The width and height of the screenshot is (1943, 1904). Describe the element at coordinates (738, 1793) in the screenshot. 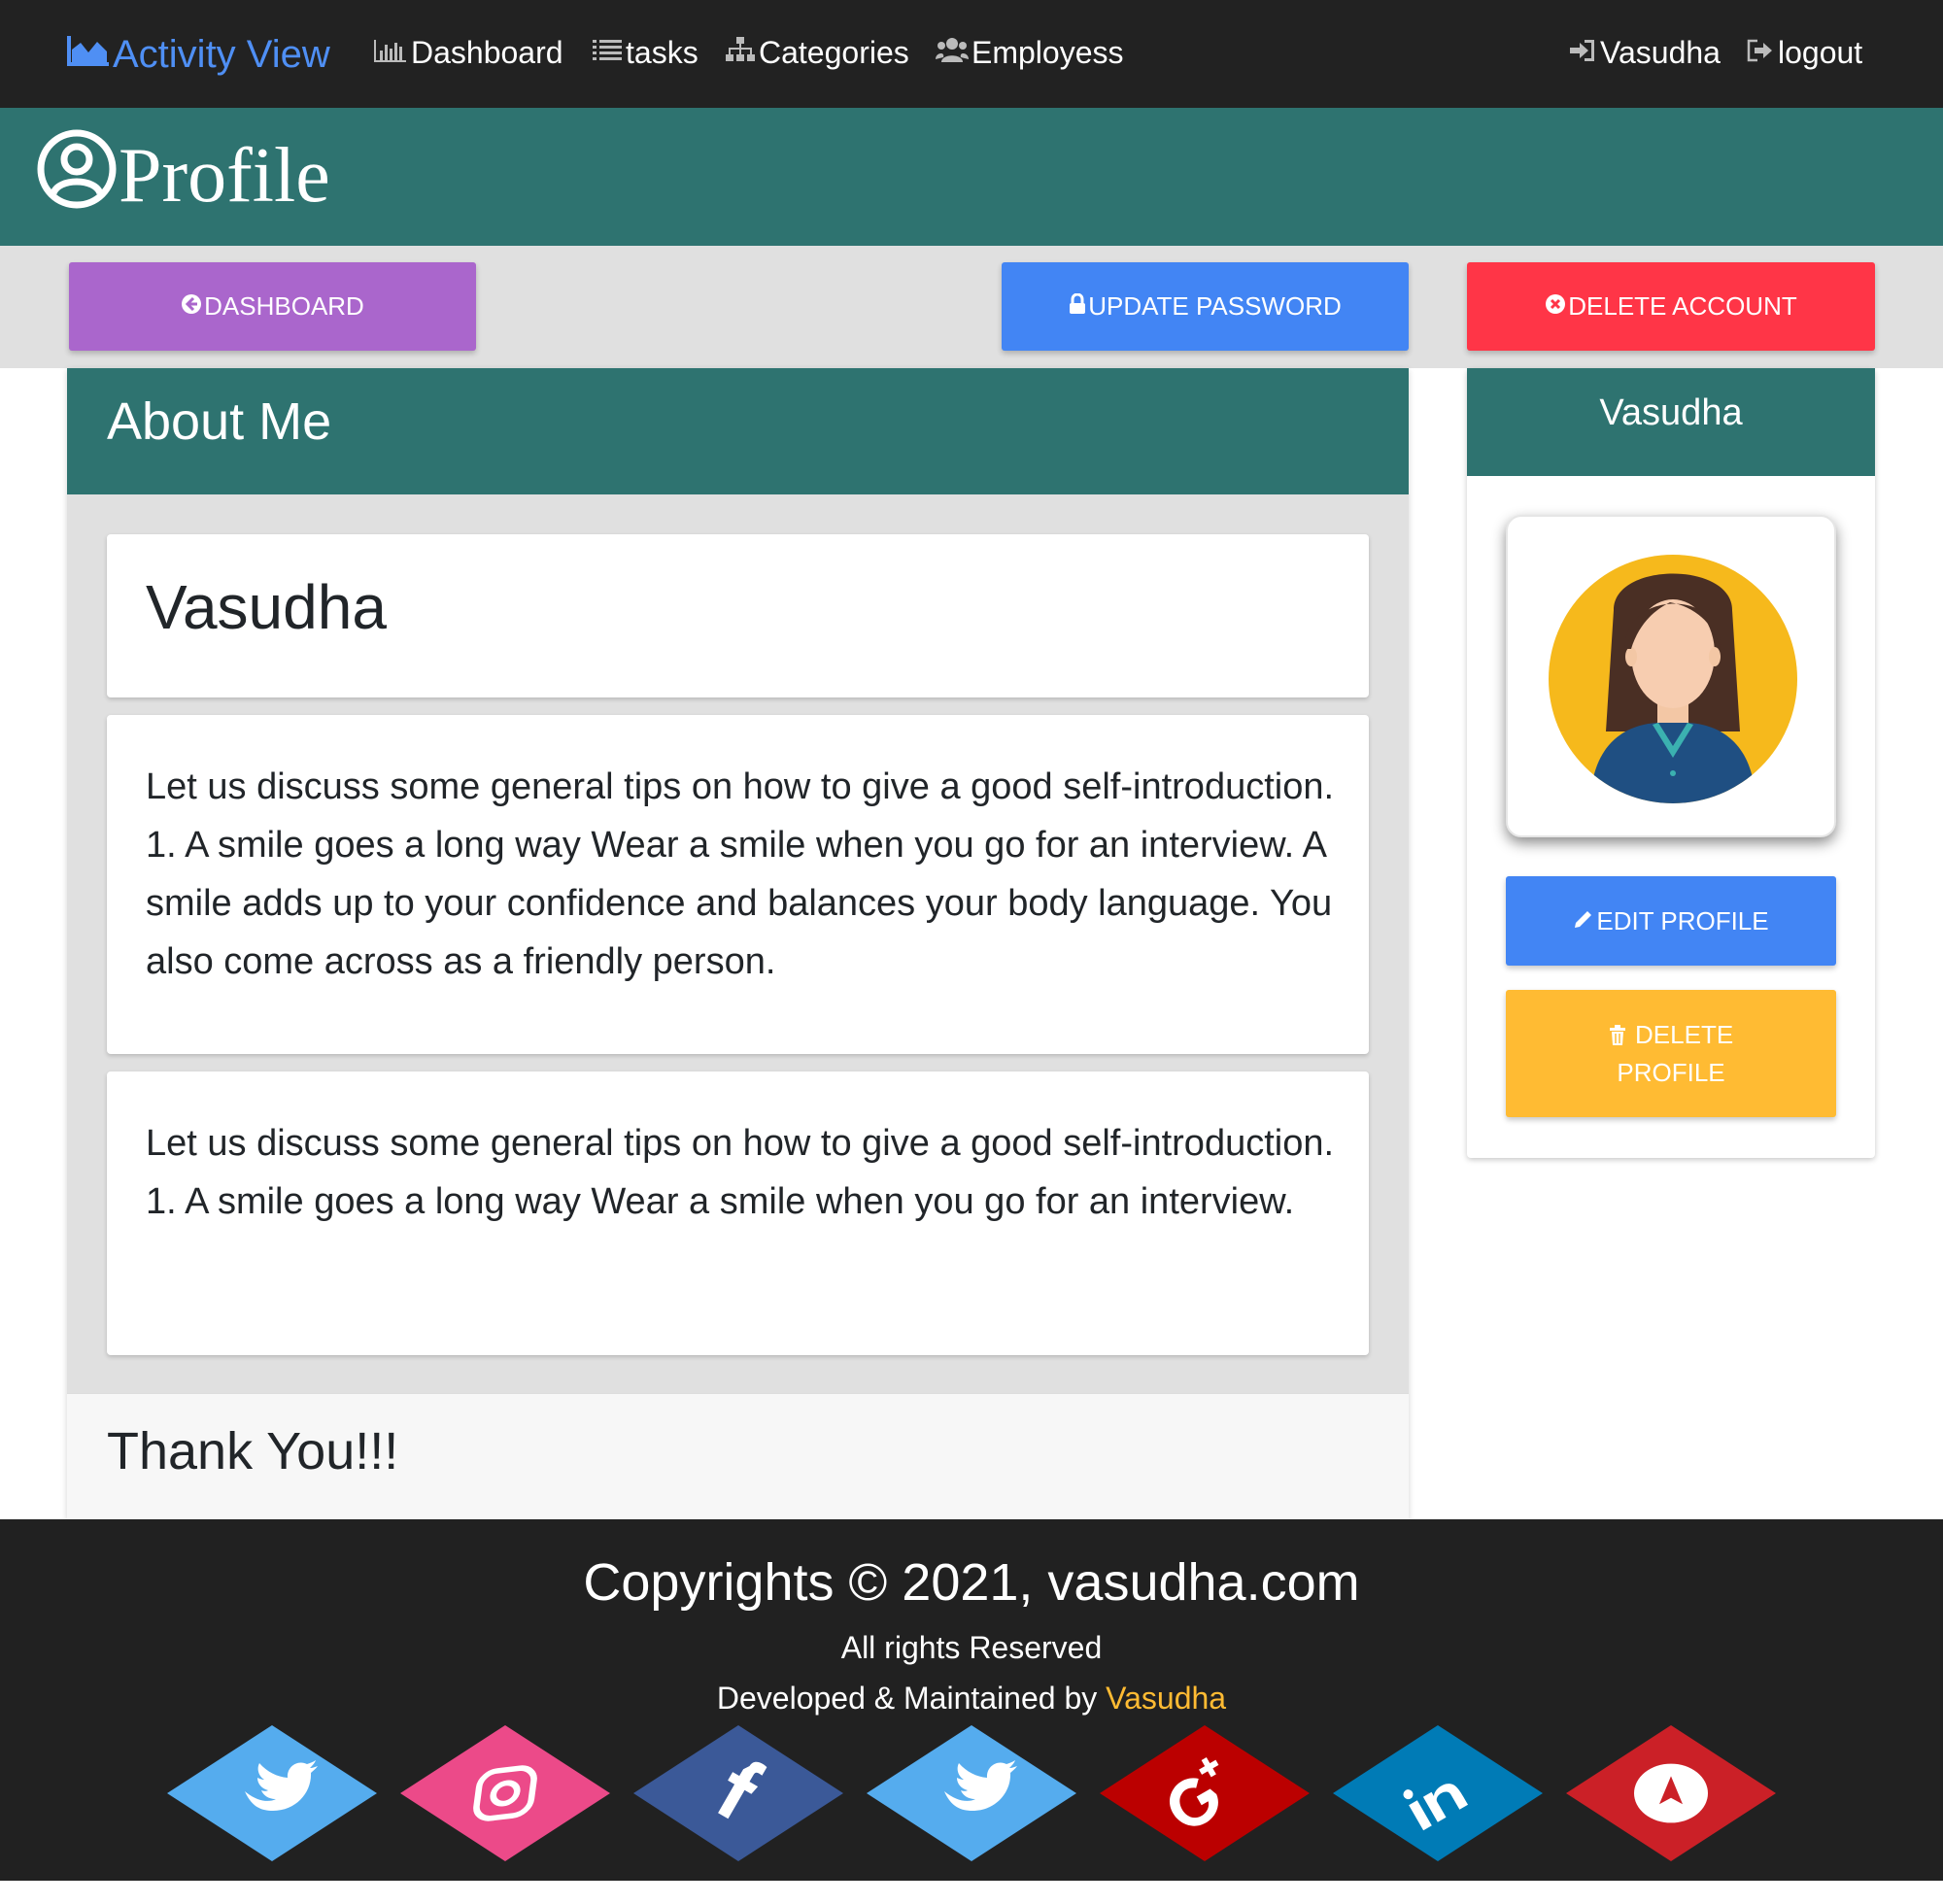

I see `facebook-link` at that location.